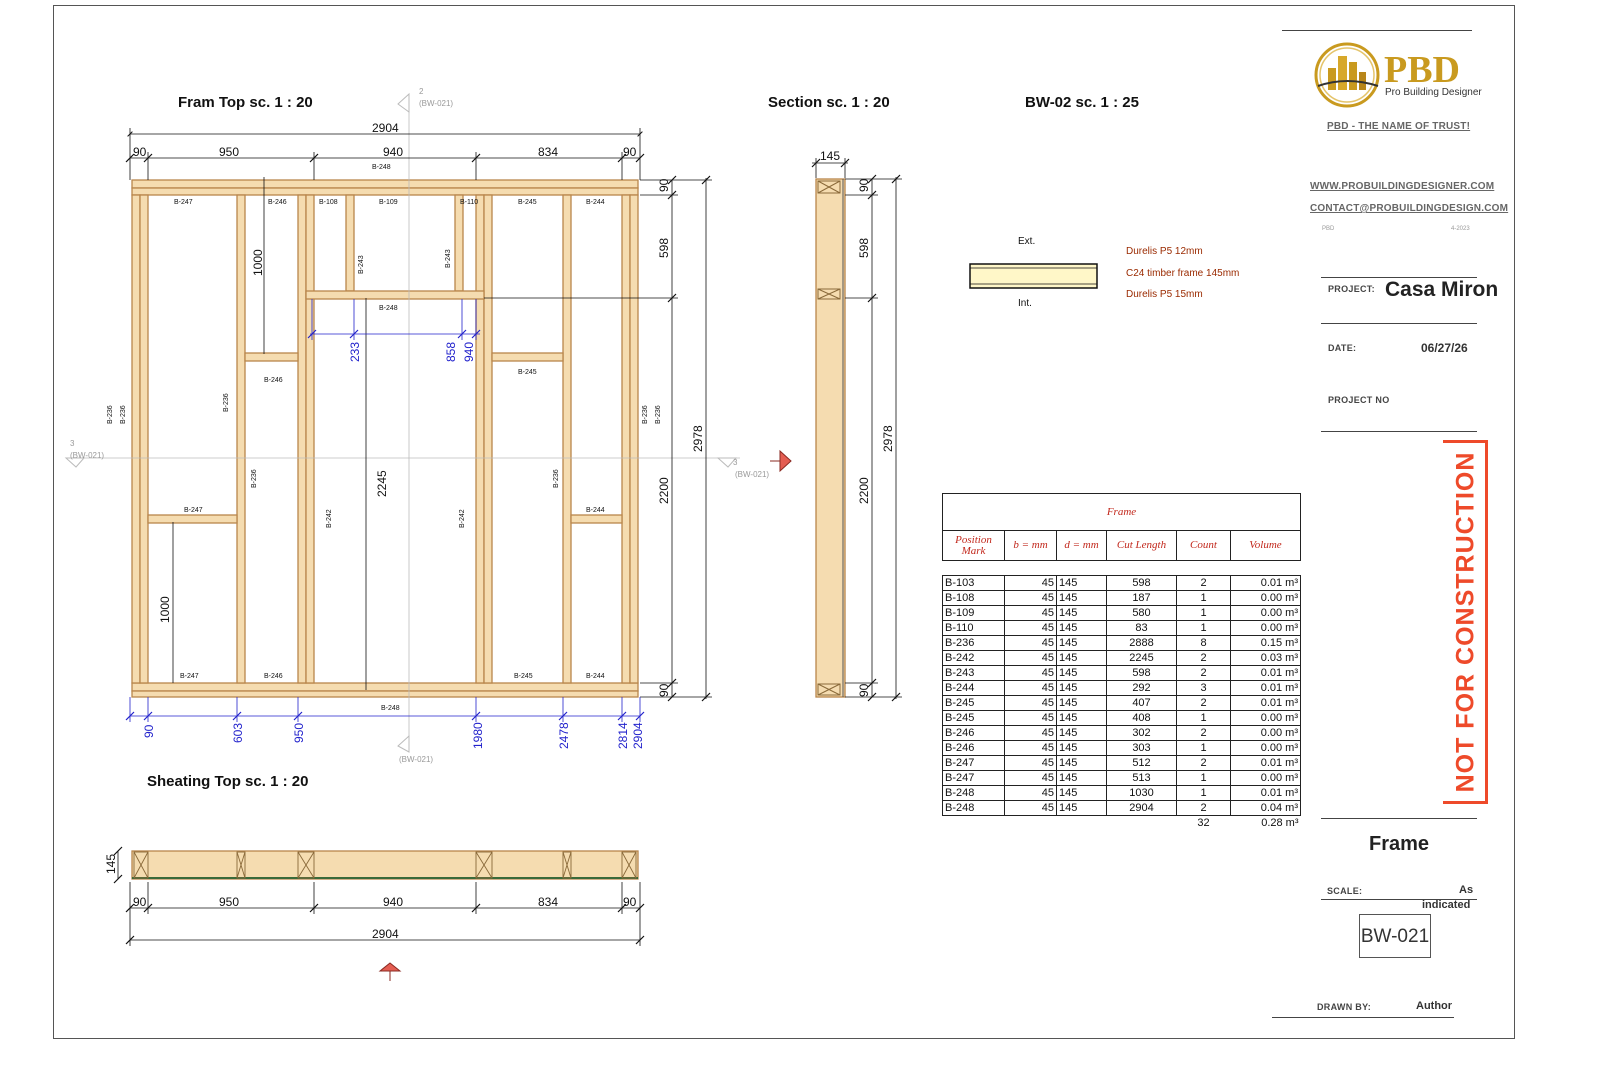 This screenshot has height=1066, width=1600. What do you see at coordinates (183, 202) in the screenshot?
I see `tag: B-247` at bounding box center [183, 202].